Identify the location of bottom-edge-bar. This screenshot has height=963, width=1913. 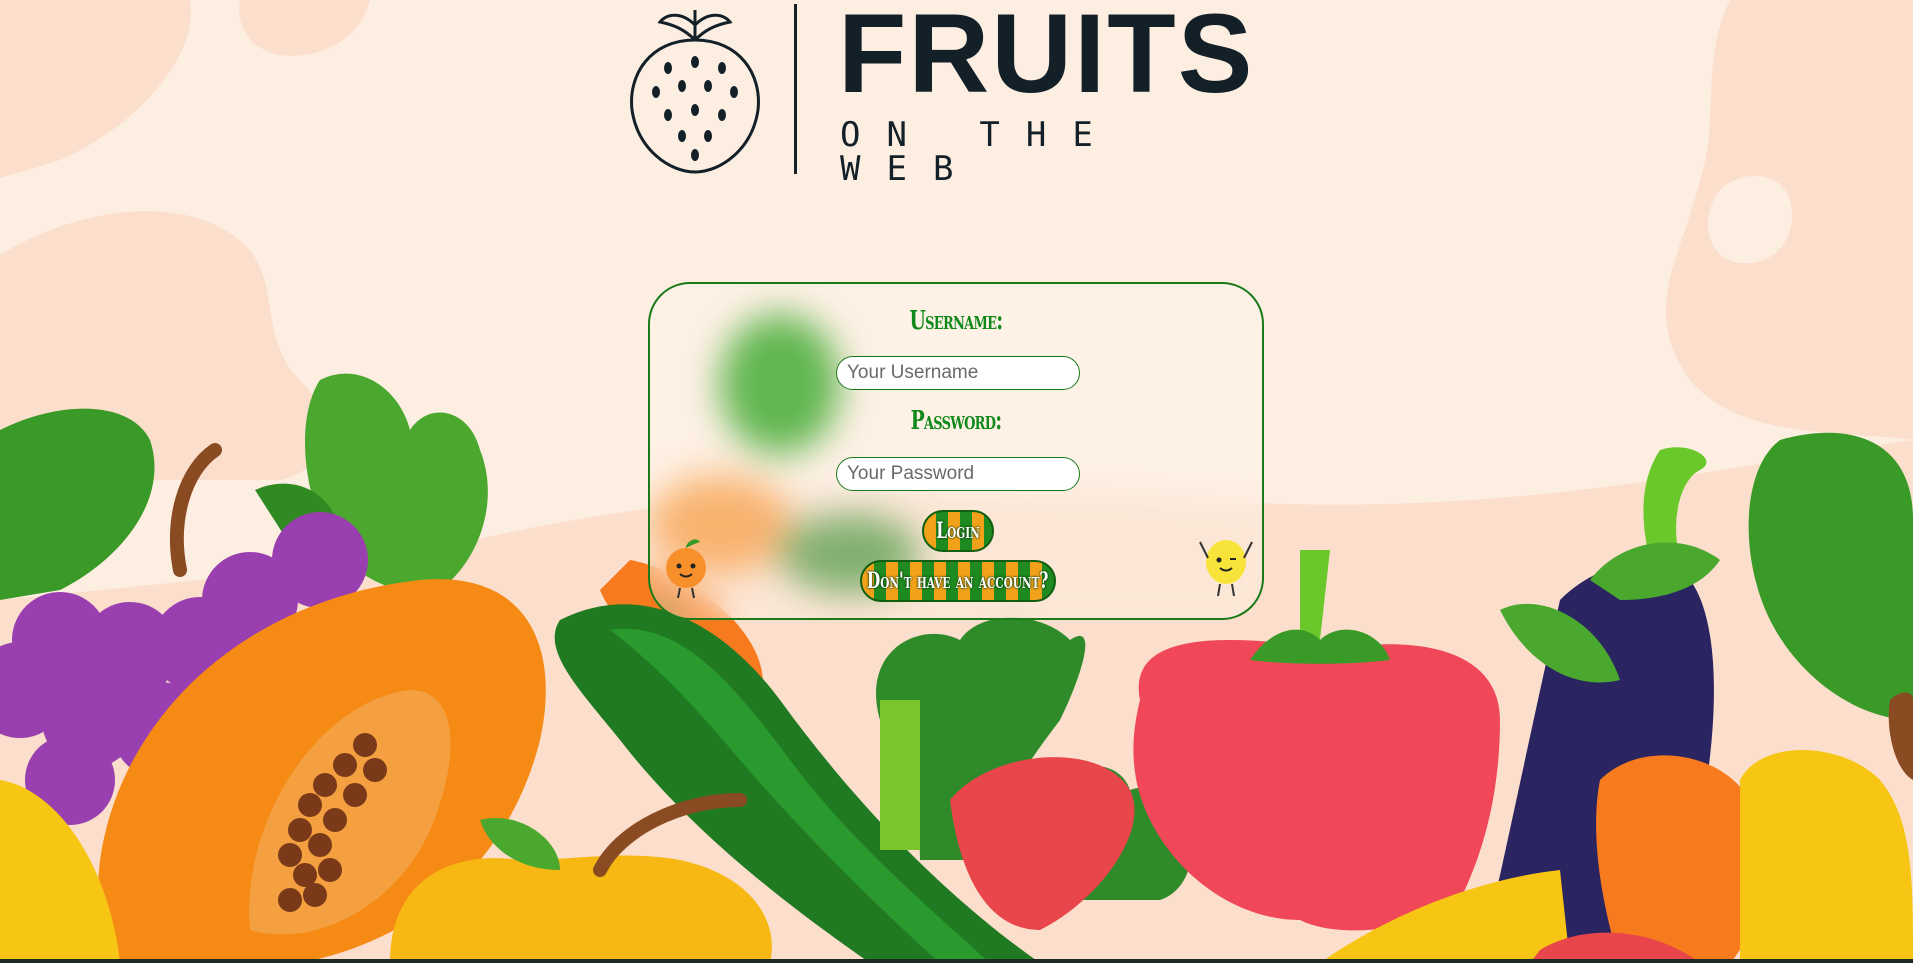
(956, 961).